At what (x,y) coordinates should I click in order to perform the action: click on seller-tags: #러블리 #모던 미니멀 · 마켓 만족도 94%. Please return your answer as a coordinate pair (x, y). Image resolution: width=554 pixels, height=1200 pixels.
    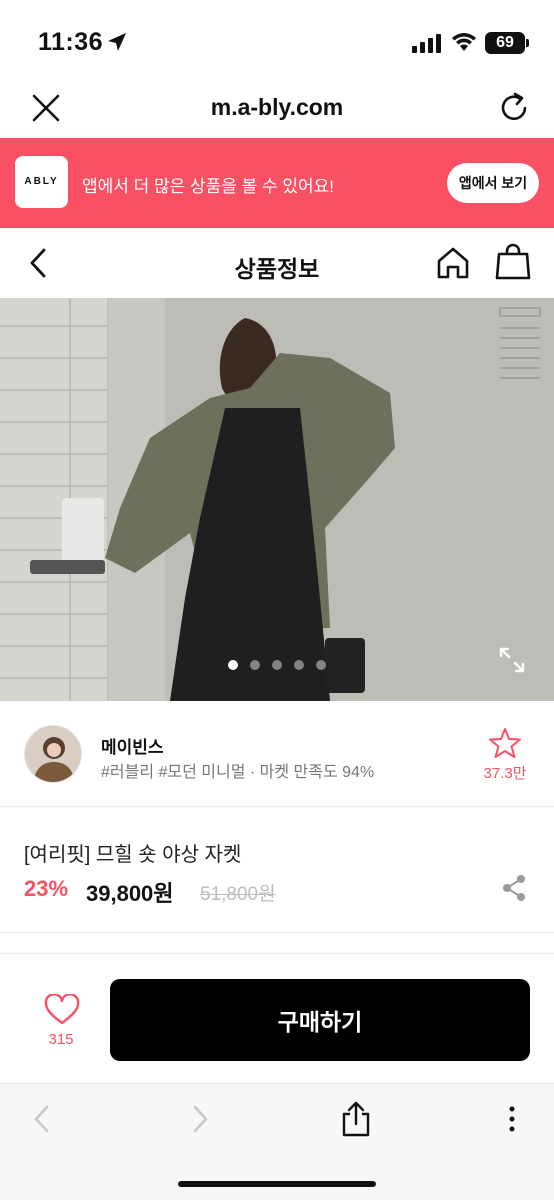
    Looking at the image, I should click on (238, 772).